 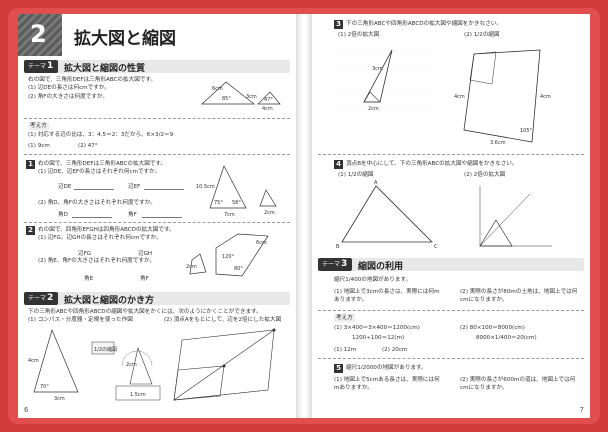 What do you see at coordinates (134, 187) in the screenshot?
I see `blank-label: 辺EF` at bounding box center [134, 187].